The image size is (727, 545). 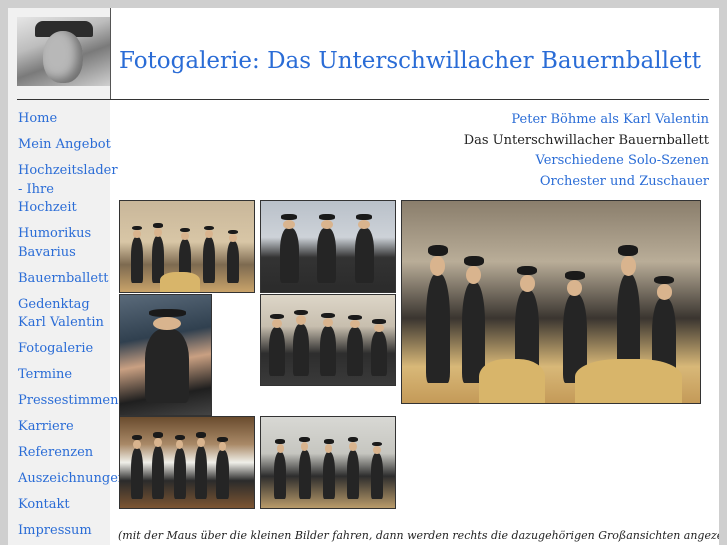 What do you see at coordinates (586, 120) in the screenshot?
I see `gallery-link-karl-valentin: Peter Böhme als Karl Valentin` at bounding box center [586, 120].